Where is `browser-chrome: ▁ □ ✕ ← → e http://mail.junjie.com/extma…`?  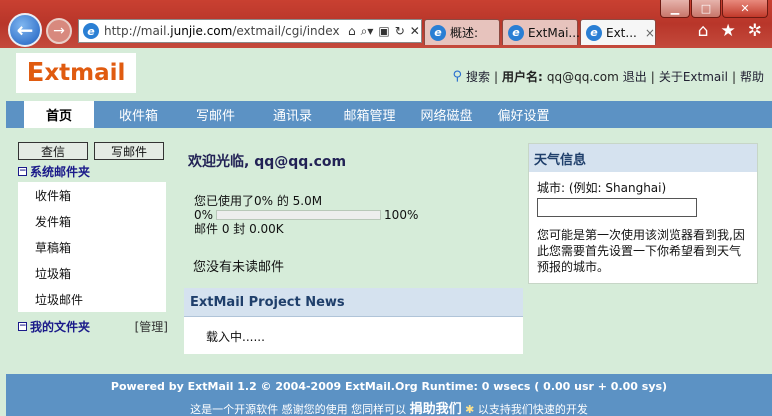 browser-chrome: ▁ □ ✕ ← → e http://mail.junjie.com/extma… is located at coordinates (386, 24).